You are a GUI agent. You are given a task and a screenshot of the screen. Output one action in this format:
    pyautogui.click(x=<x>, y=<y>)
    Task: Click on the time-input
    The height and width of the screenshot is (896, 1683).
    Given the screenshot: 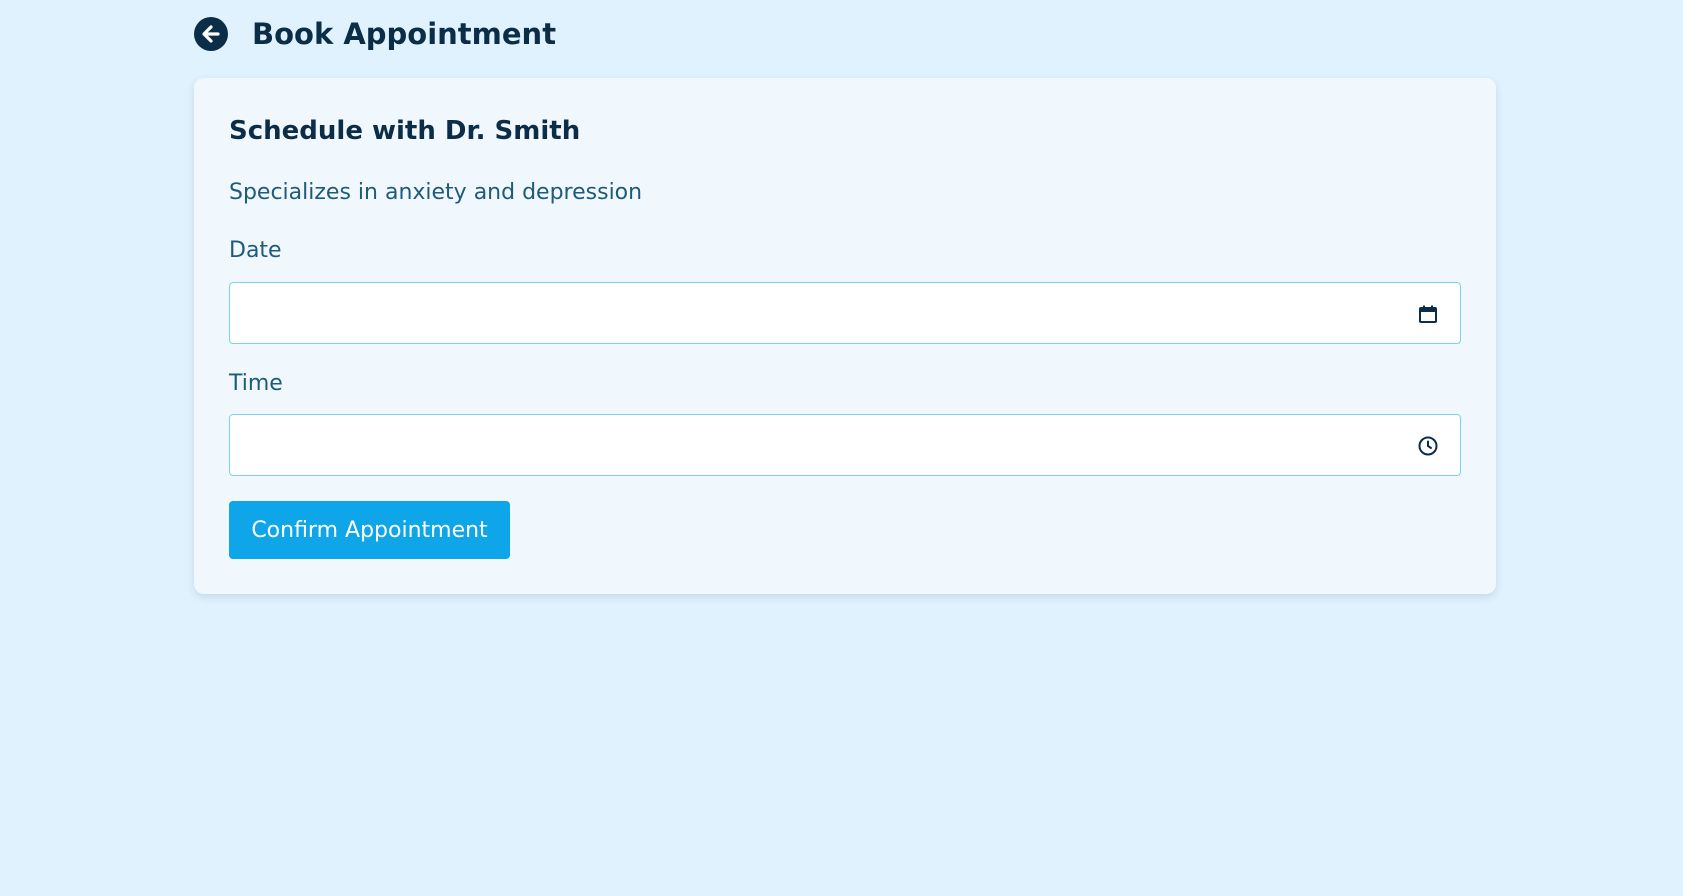 What is the action you would take?
    pyautogui.click(x=845, y=445)
    